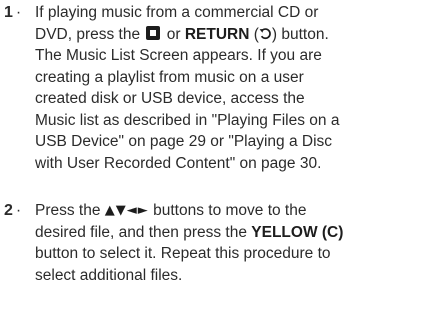 The image size is (439, 321). Describe the element at coordinates (109, 275) in the screenshot. I see `step-line: select additional files.` at that location.